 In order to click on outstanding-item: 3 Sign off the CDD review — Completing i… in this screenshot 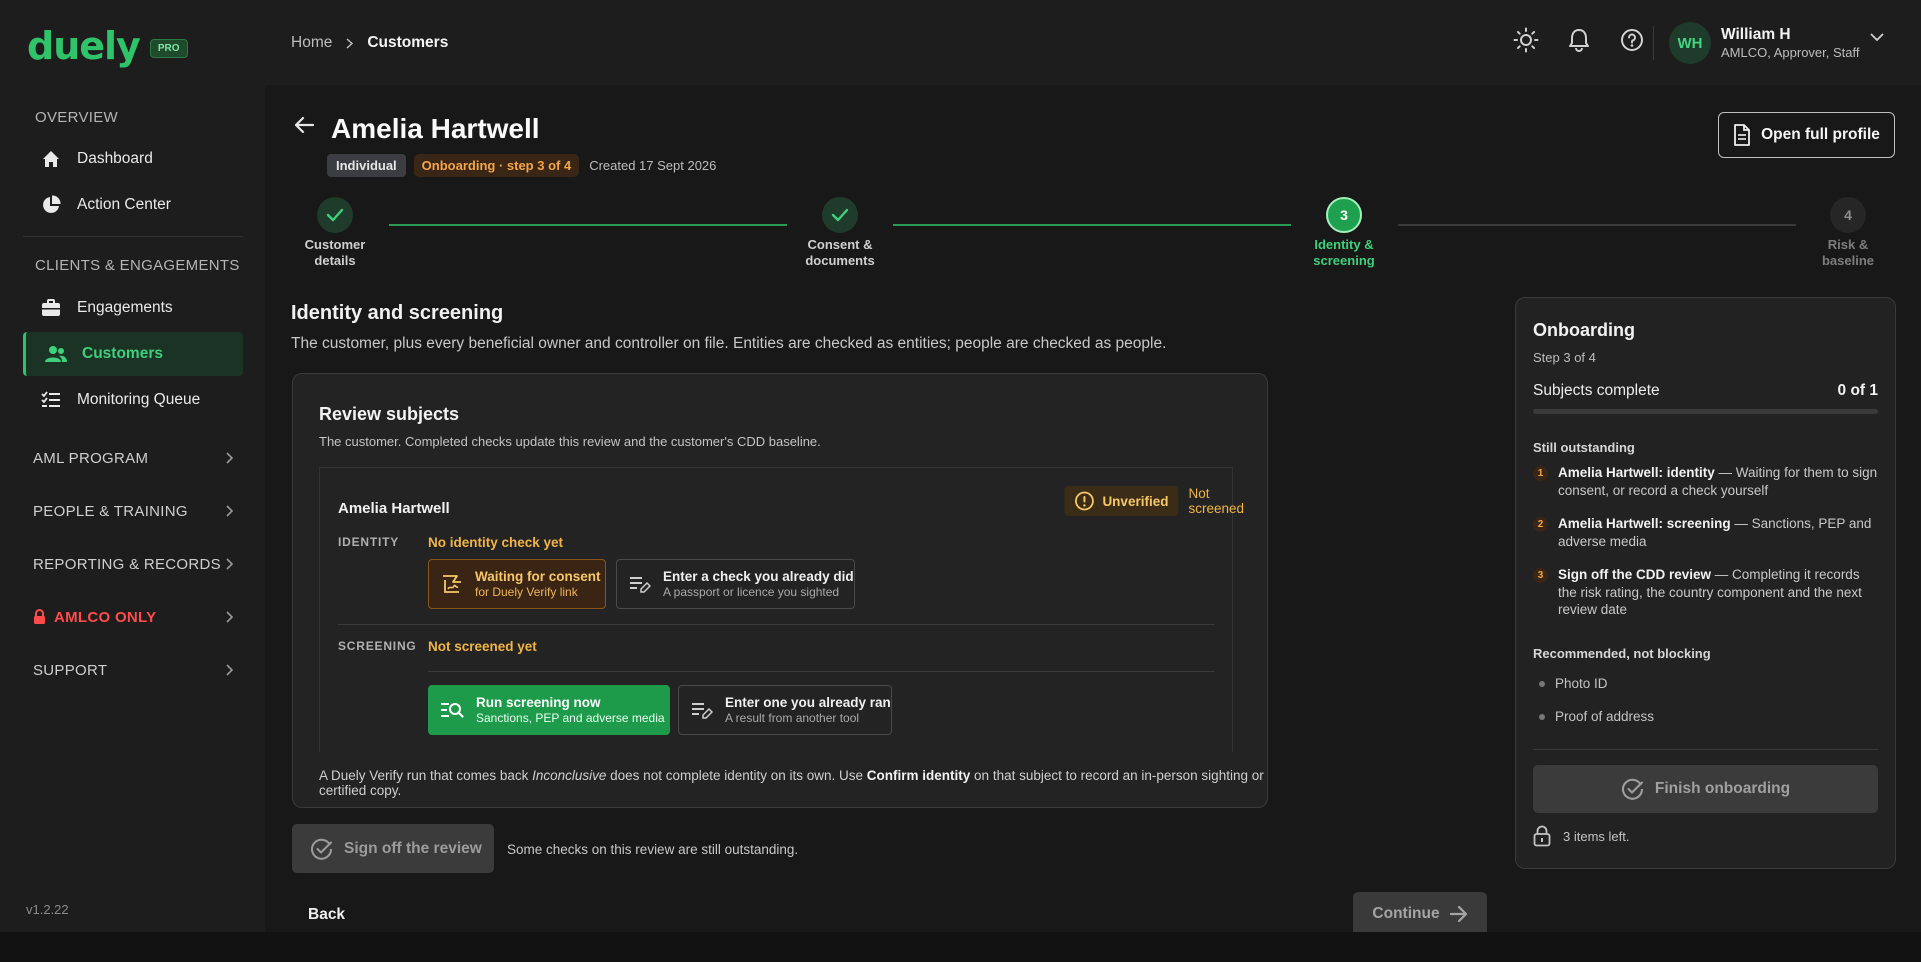, I will do `click(1705, 592)`.